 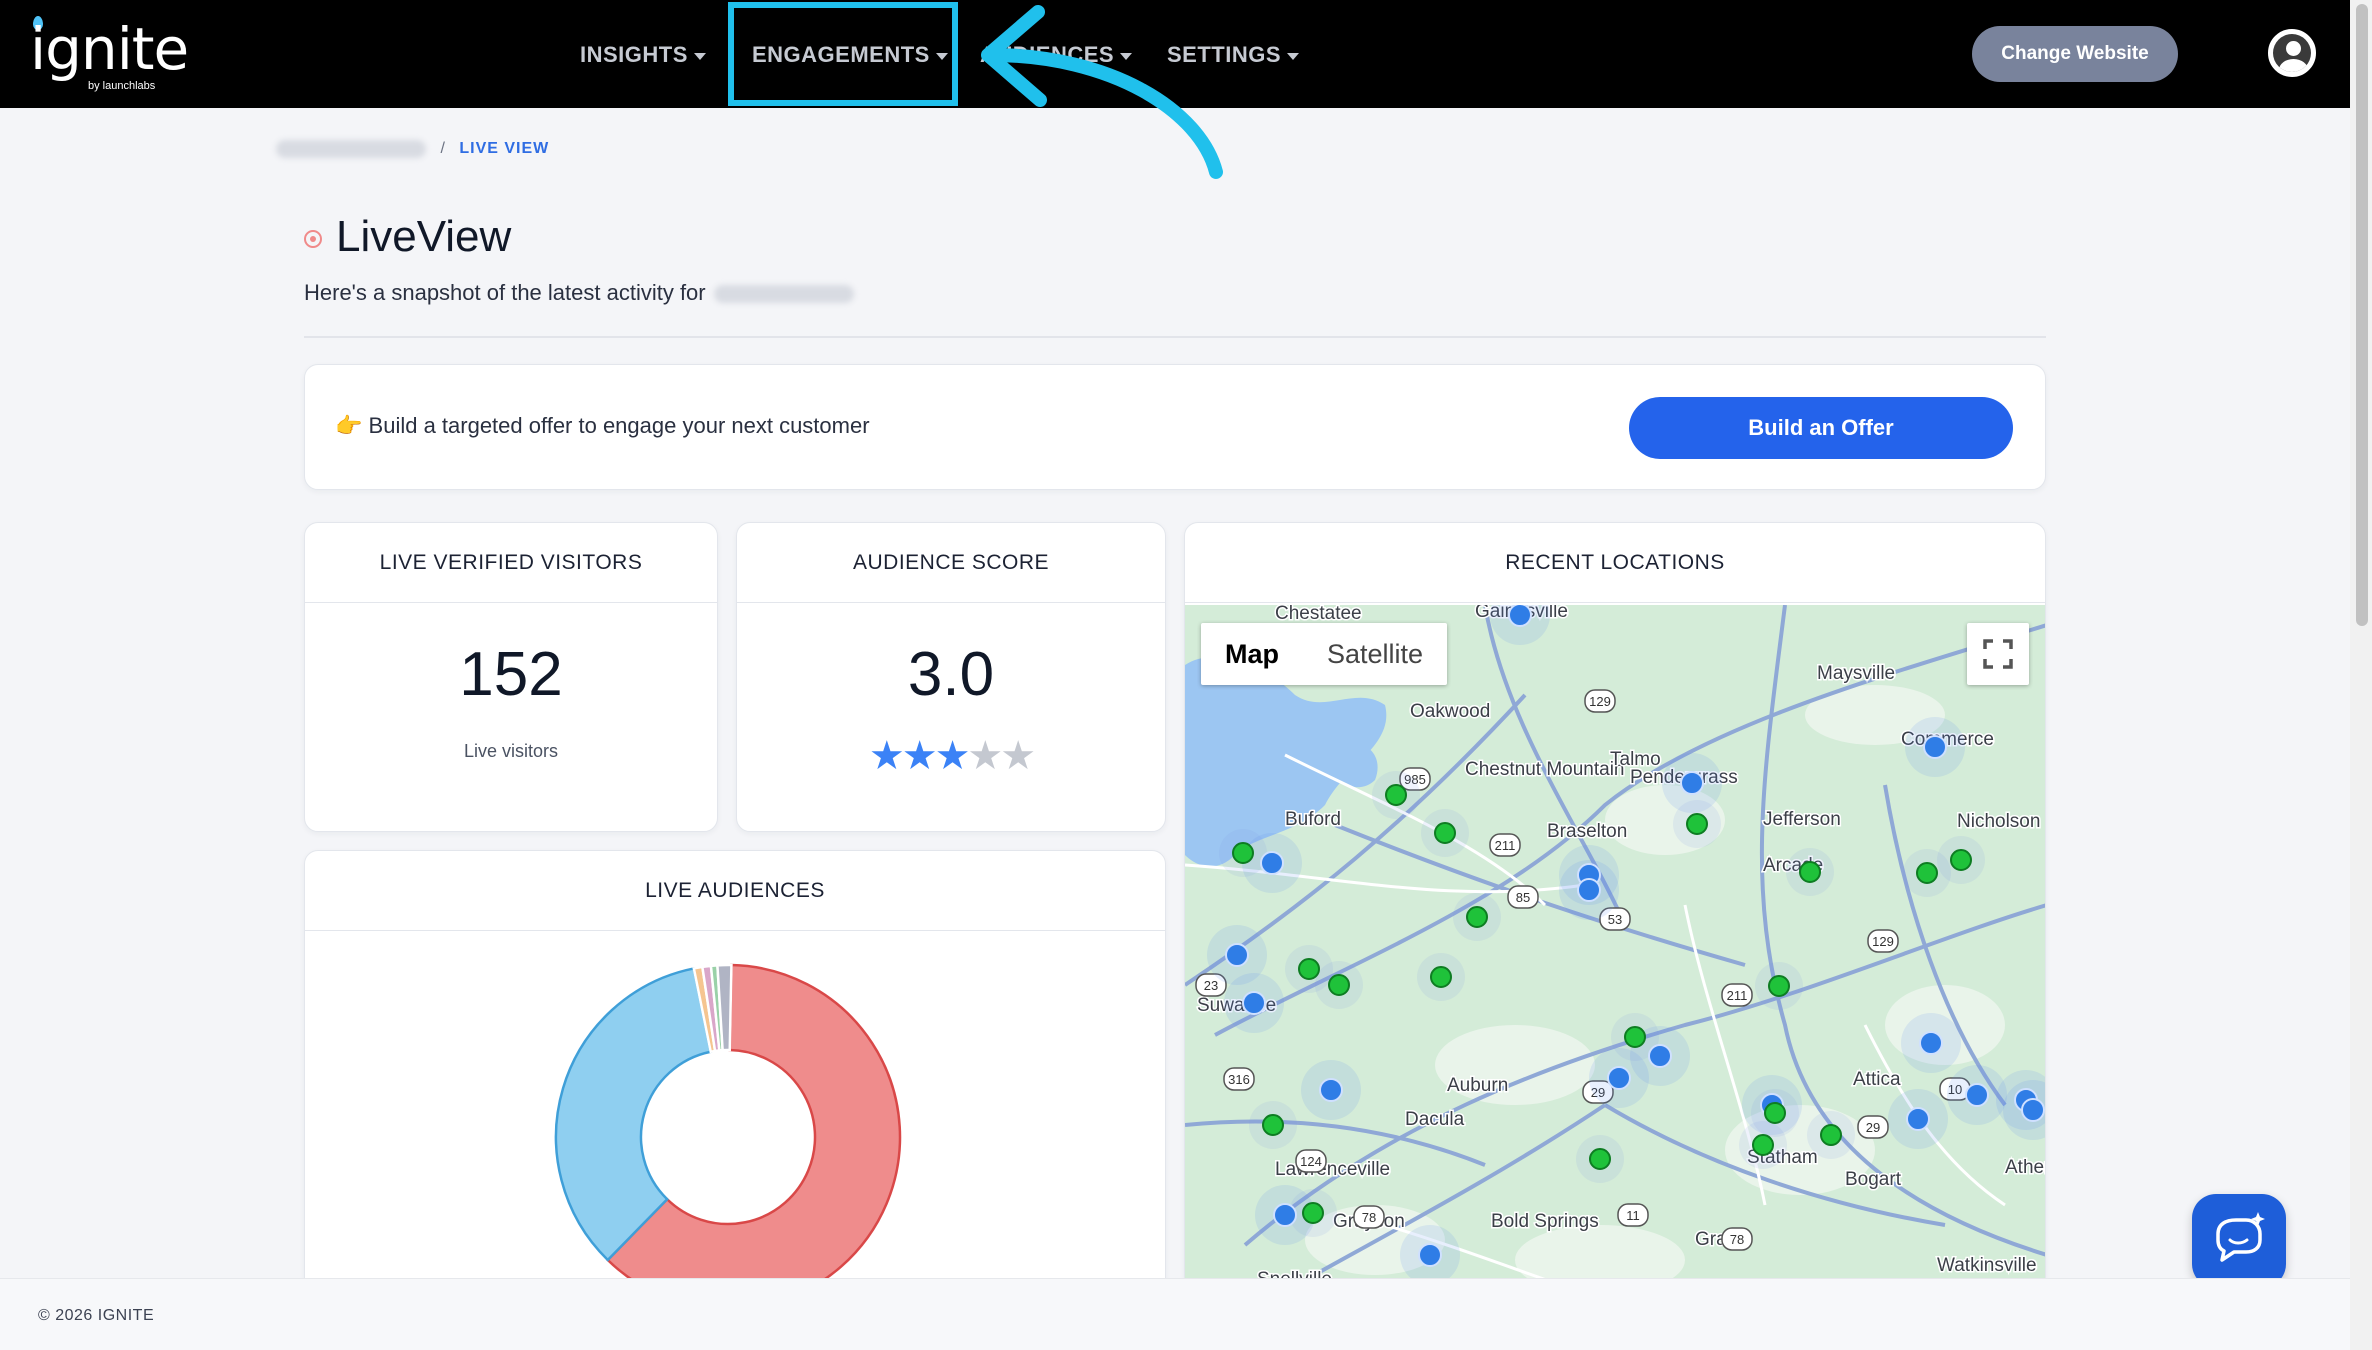 What do you see at coordinates (1615, 919) in the screenshot?
I see `route-shield-label: 53` at bounding box center [1615, 919].